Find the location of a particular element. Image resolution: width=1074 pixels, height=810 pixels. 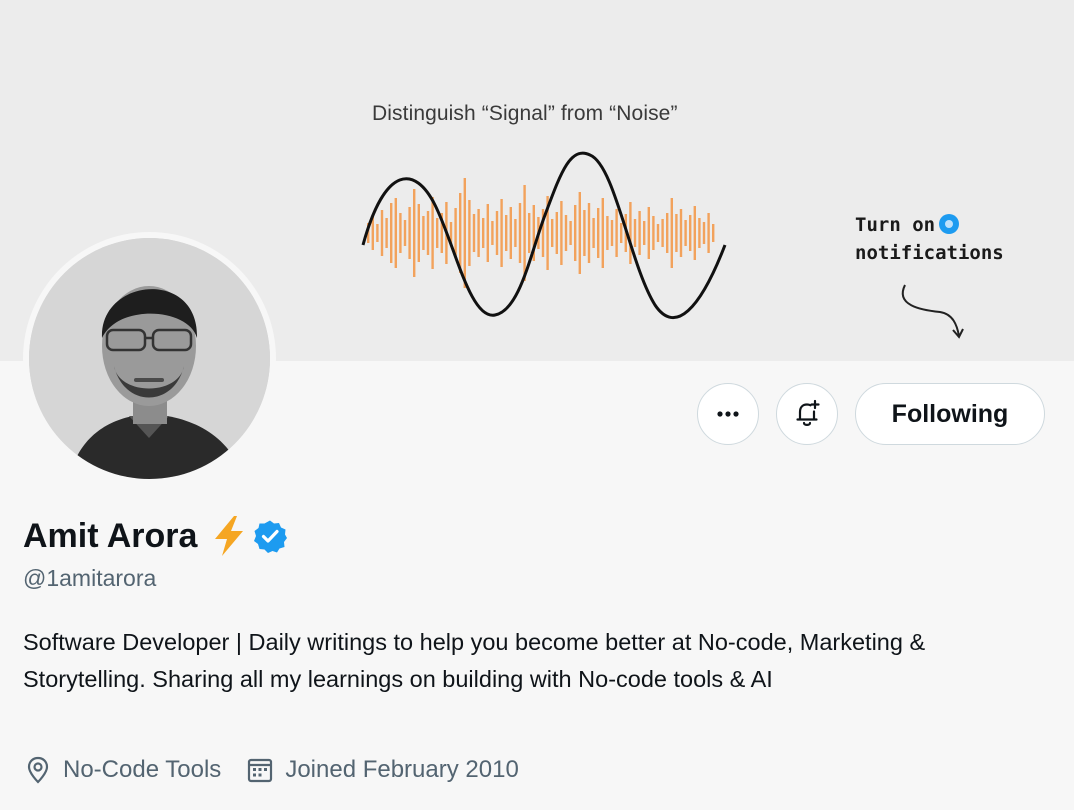

noise-bars is located at coordinates (541, 233).